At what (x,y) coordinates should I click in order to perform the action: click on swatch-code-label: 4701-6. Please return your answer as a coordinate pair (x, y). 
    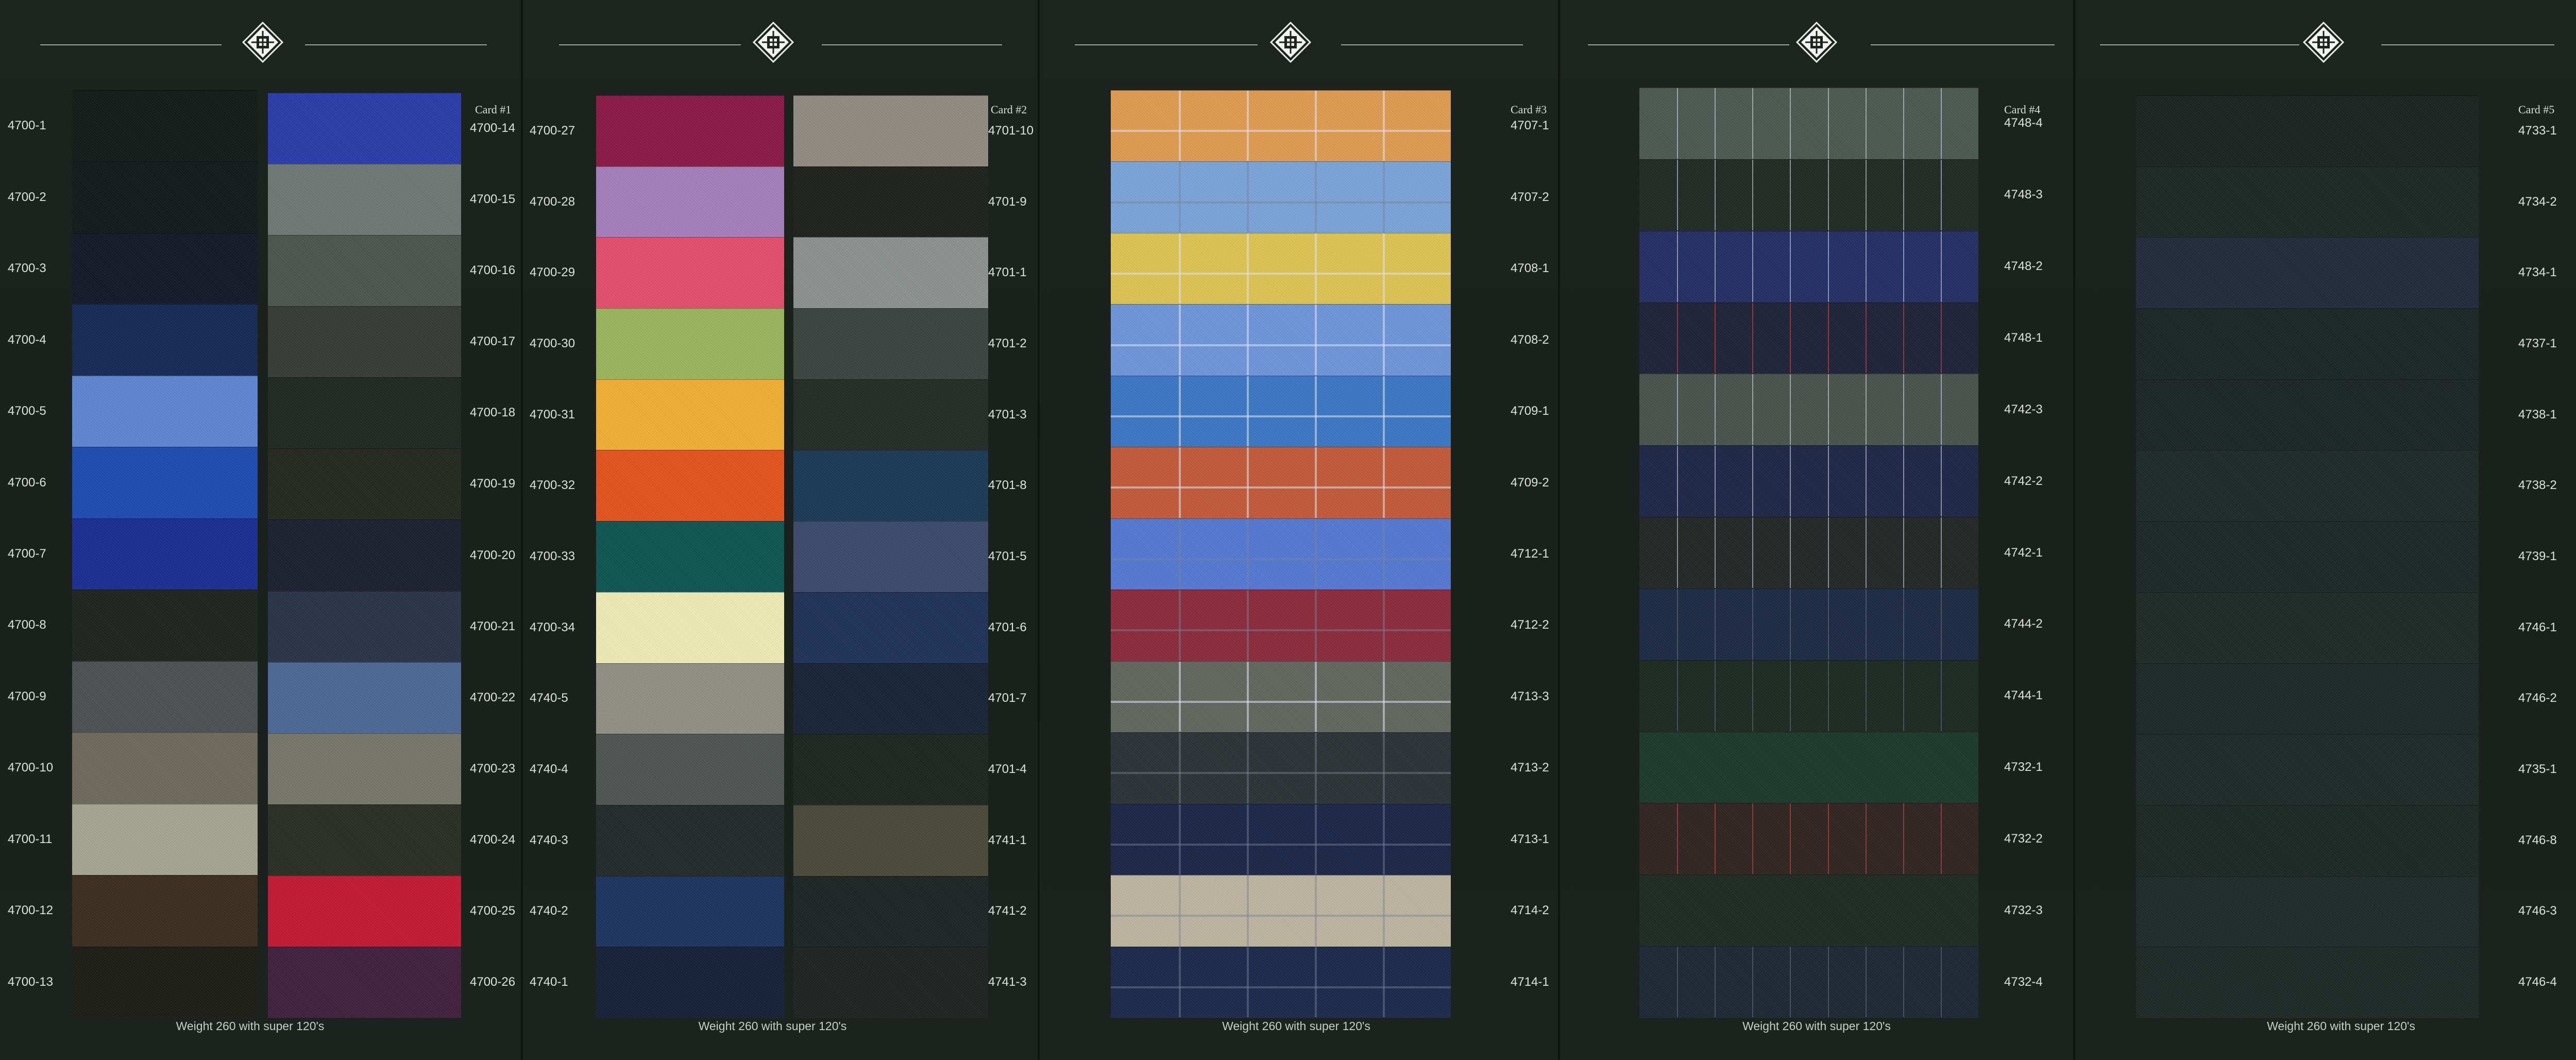
    Looking at the image, I should click on (1007, 627).